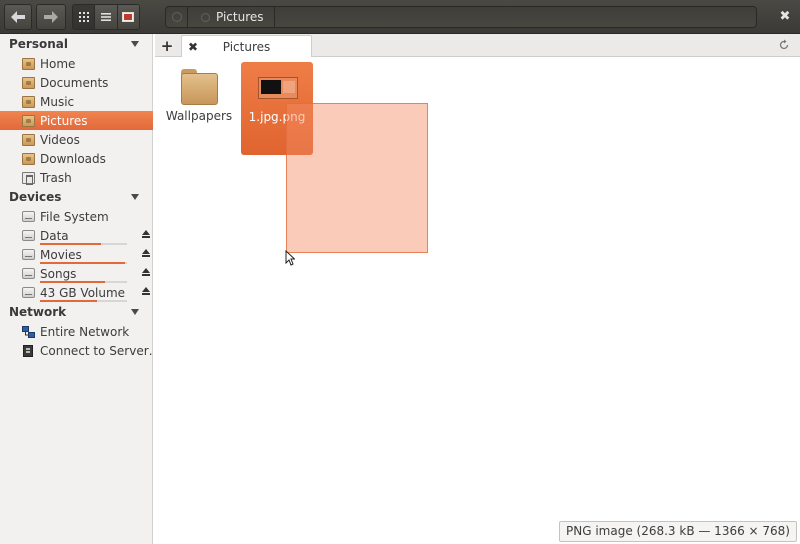  Describe the element at coordinates (35, 197) in the screenshot. I see `section-title: Devices` at that location.